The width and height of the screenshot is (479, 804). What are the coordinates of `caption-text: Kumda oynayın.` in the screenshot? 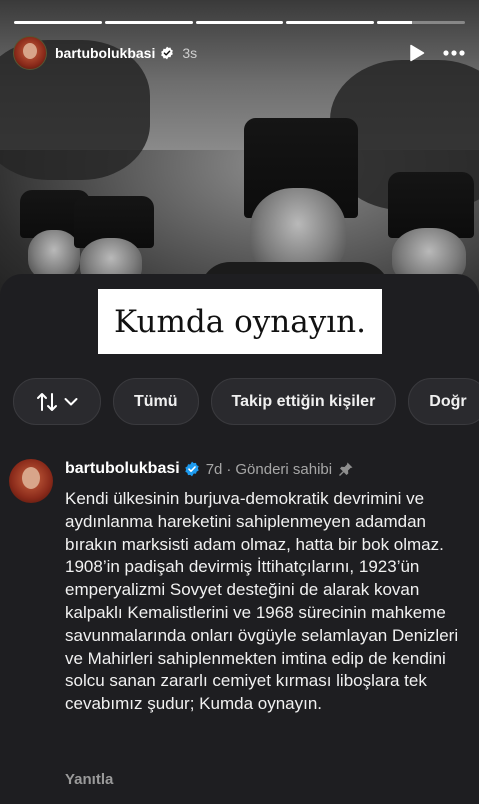 It's located at (240, 321).